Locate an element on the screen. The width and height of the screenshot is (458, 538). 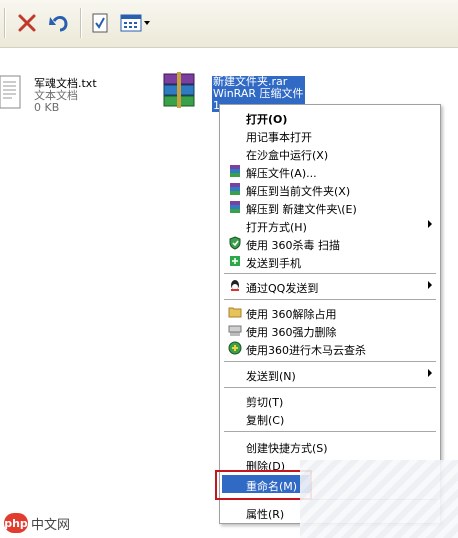
menu-item-send-to: 发送到(N) is located at coordinates (330, 374).